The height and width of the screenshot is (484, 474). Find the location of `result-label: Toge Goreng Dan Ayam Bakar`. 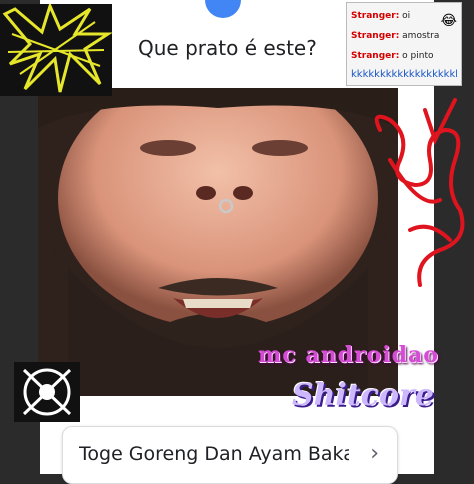

result-label: Toge Goreng Dan Ayam Bakar is located at coordinates (214, 454).